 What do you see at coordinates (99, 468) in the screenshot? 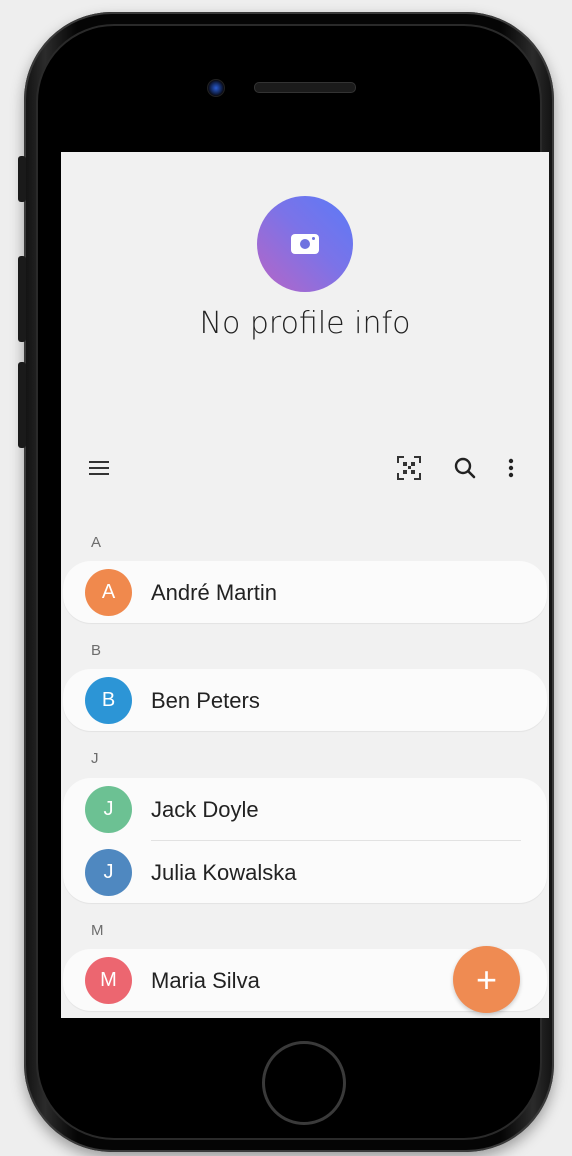
I see `menu-icon` at bounding box center [99, 468].